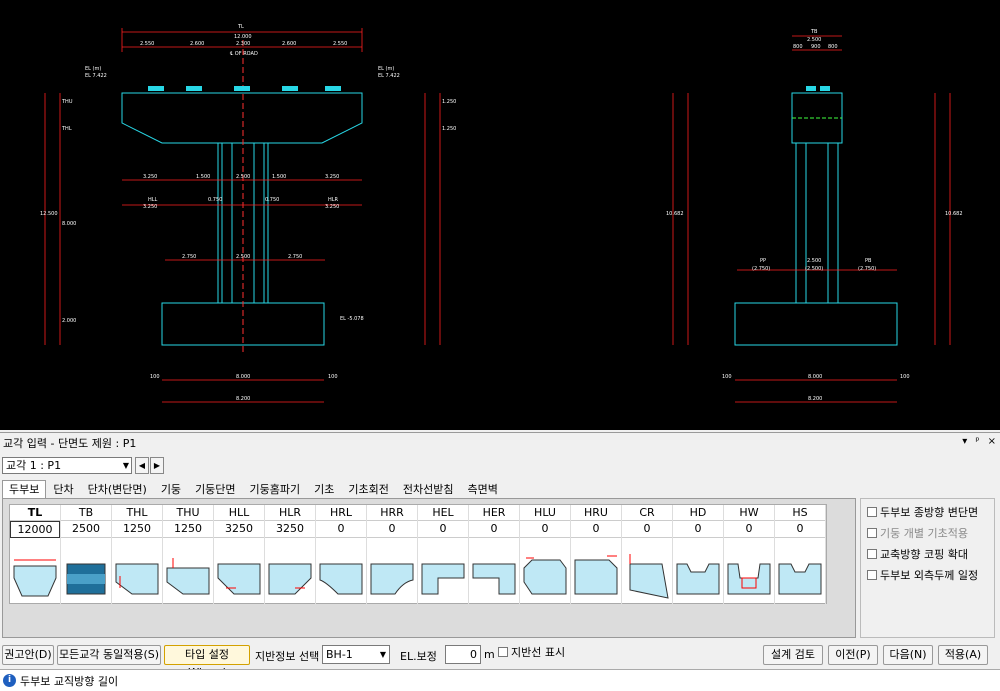 The height and width of the screenshot is (691, 1000). What do you see at coordinates (261, 223) in the screenshot?
I see `front-column-right` at bounding box center [261, 223].